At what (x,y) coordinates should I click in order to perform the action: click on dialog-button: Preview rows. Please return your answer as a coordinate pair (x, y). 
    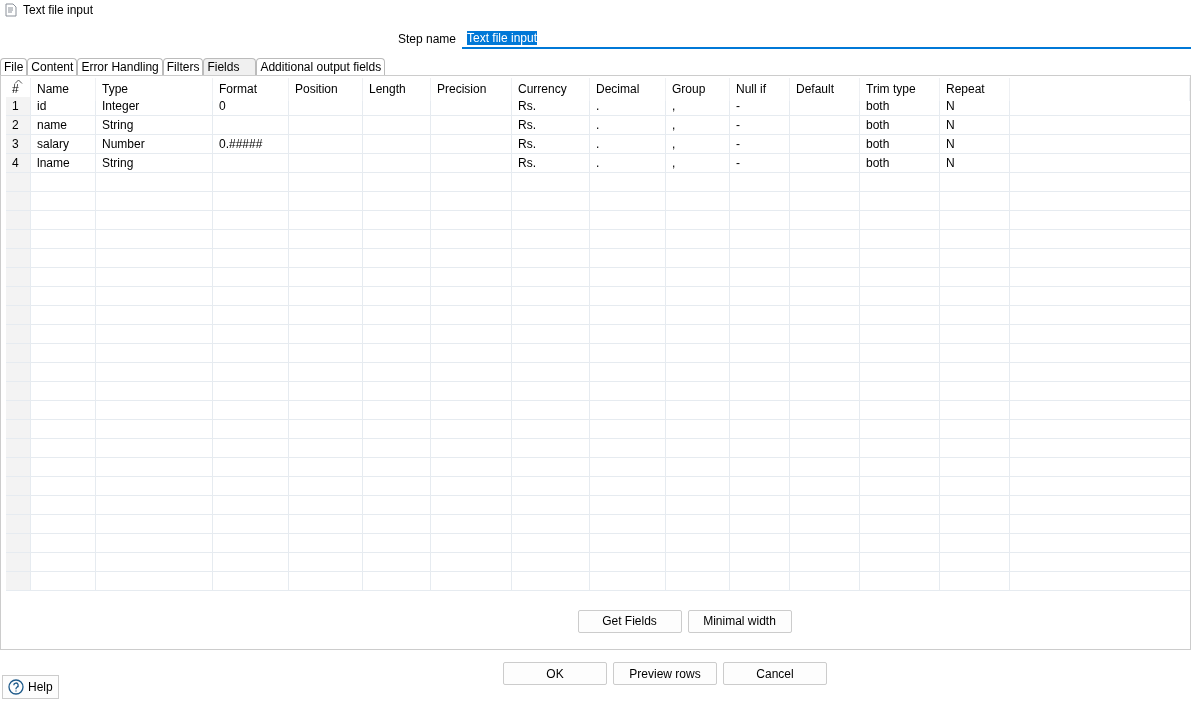
    Looking at the image, I should click on (665, 674).